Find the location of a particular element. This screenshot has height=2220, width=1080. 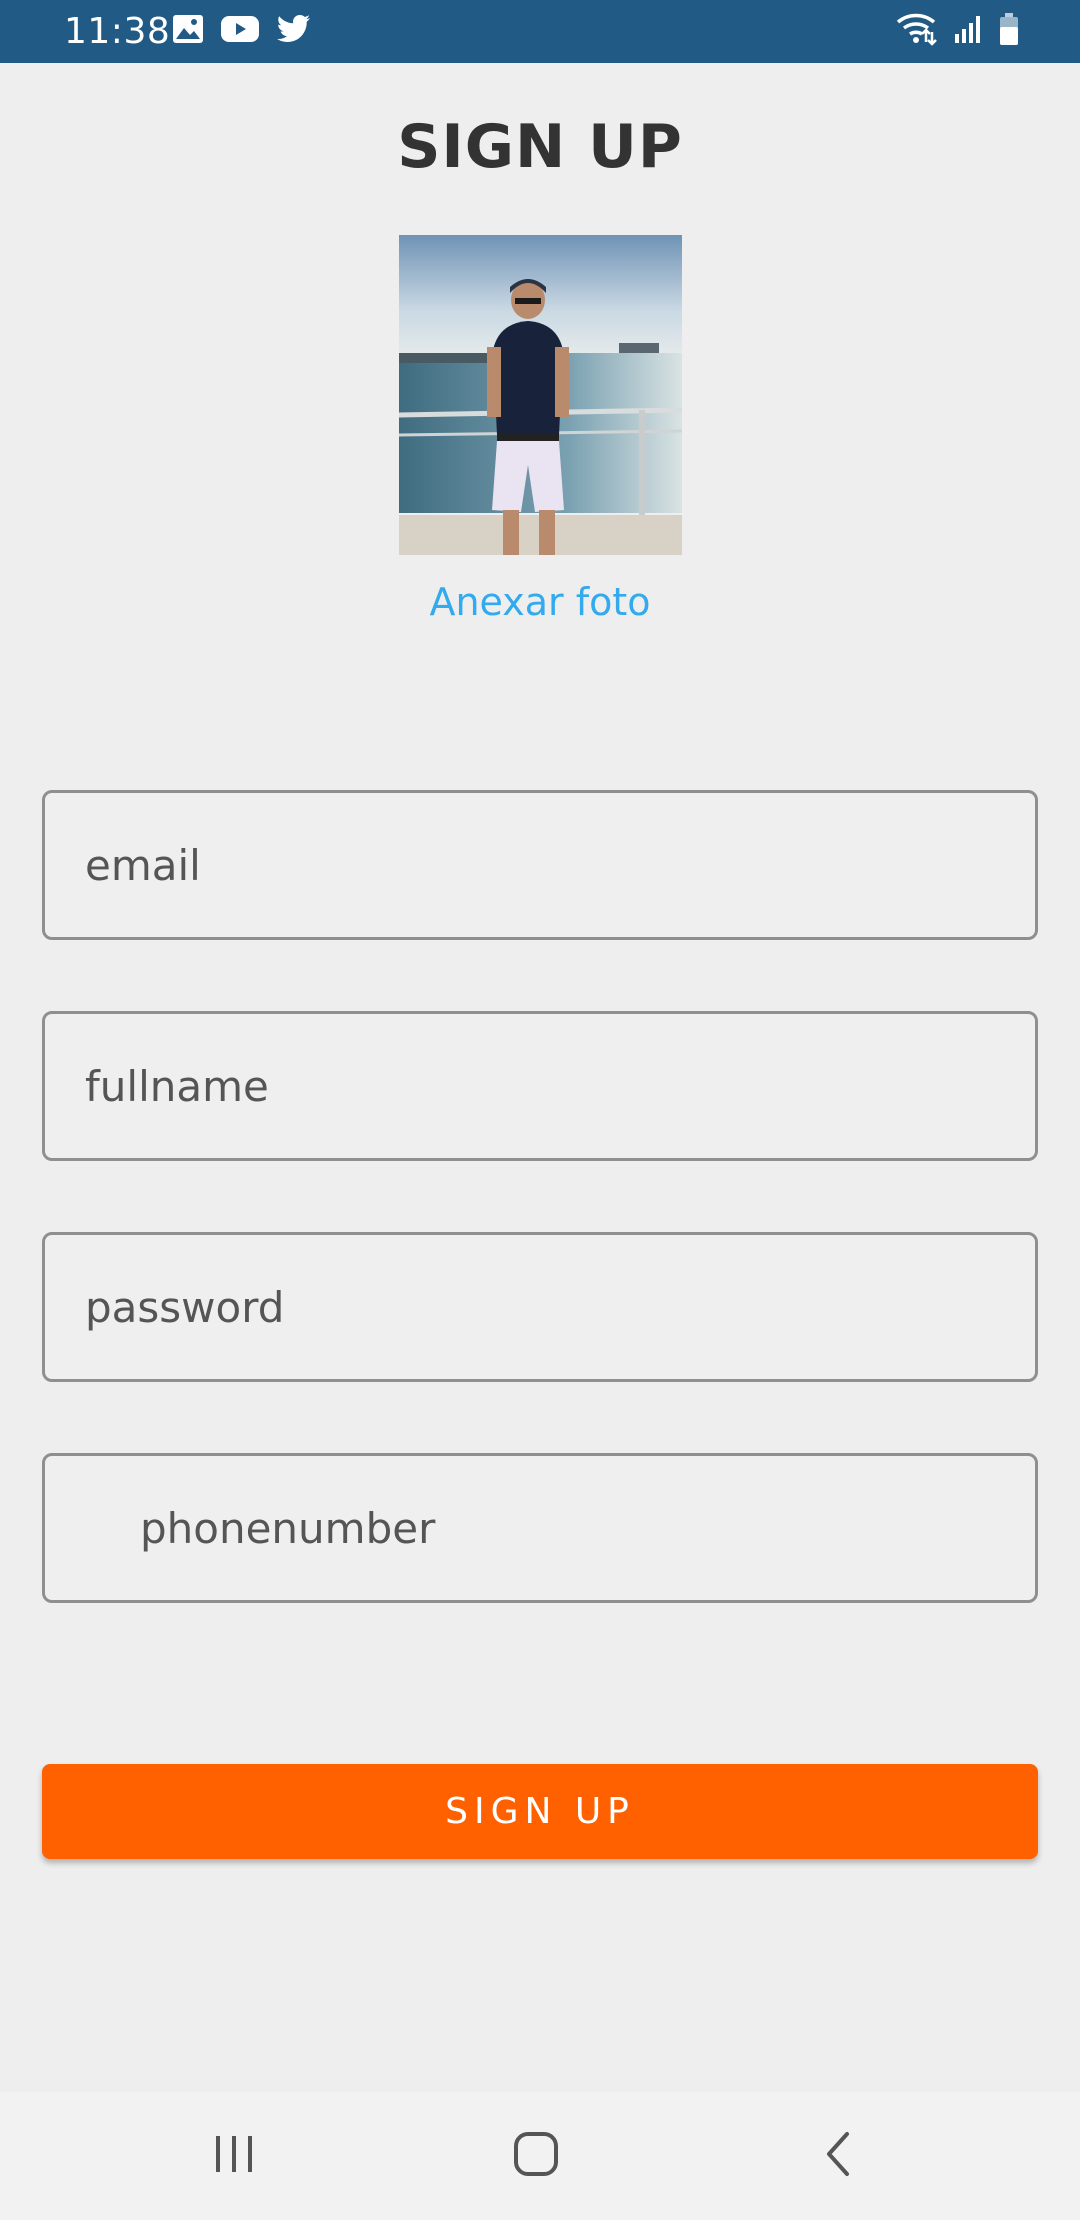

attach-photo-link: Anexar foto is located at coordinates (540, 602).